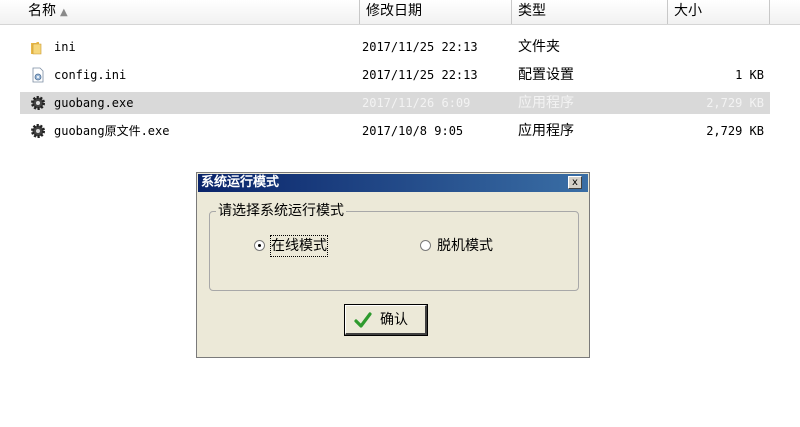 Image resolution: width=800 pixels, height=427 pixels. What do you see at coordinates (394, 11) in the screenshot?
I see `column-header-date-label: 修改日期` at bounding box center [394, 11].